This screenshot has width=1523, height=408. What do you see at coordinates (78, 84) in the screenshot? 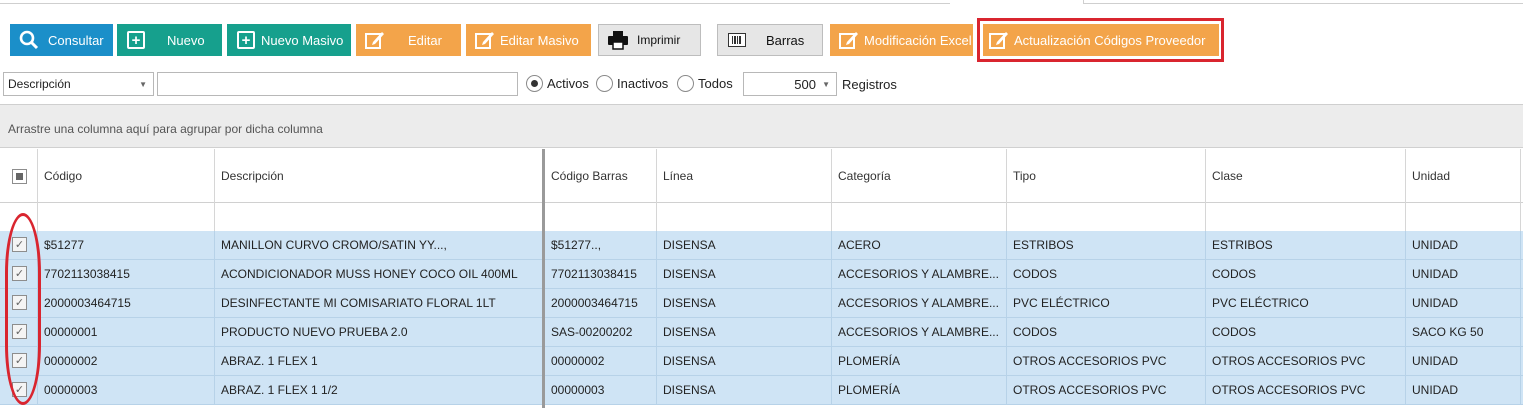
I see `search-field-select: Descripción ▼` at bounding box center [78, 84].